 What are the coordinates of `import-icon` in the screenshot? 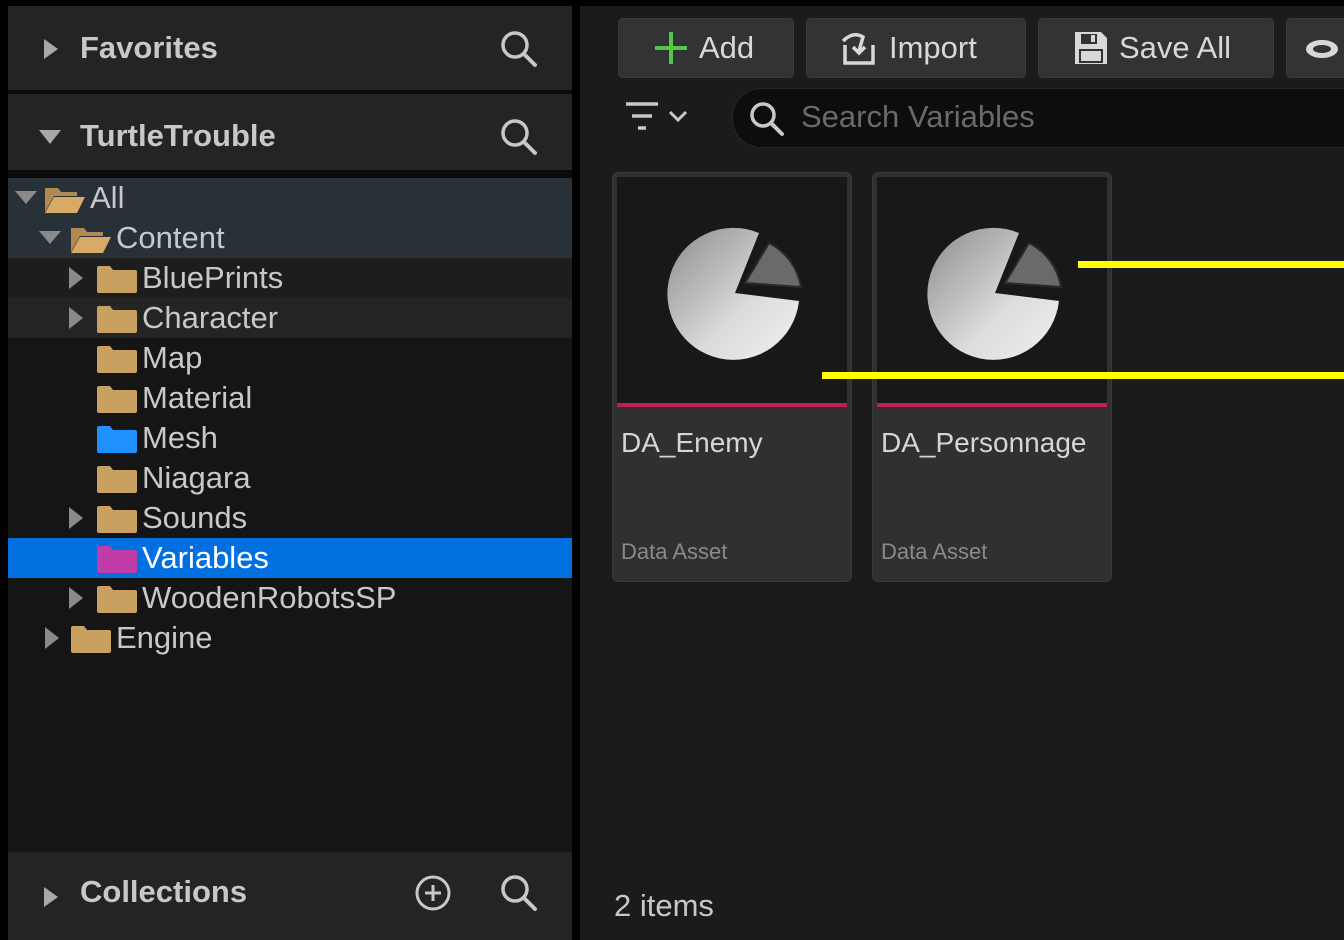 It's located at (858, 49).